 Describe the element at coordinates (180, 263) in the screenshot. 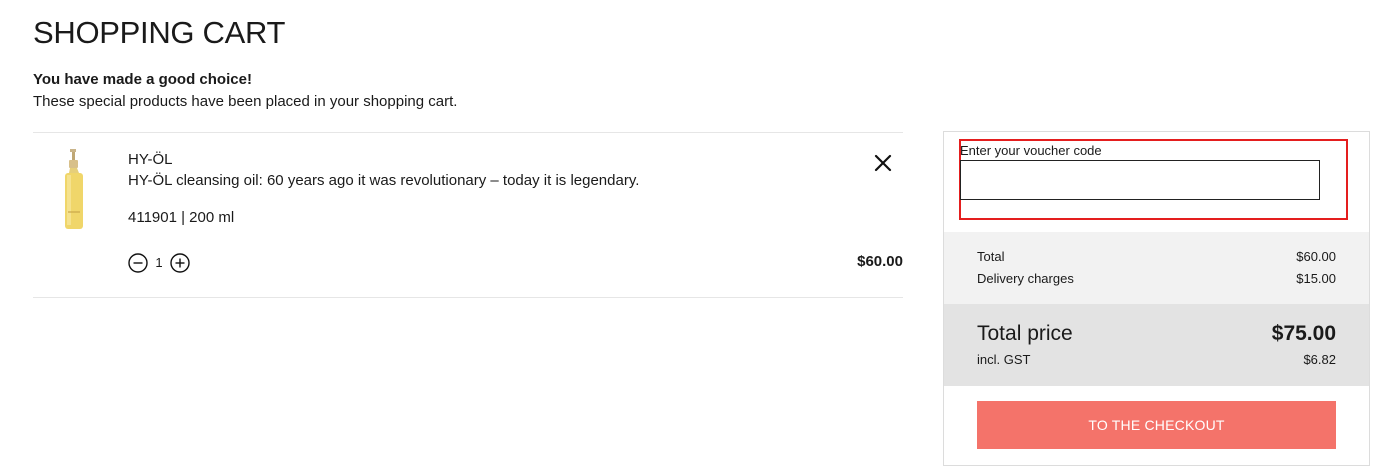

I see `plus-circle-icon` at that location.